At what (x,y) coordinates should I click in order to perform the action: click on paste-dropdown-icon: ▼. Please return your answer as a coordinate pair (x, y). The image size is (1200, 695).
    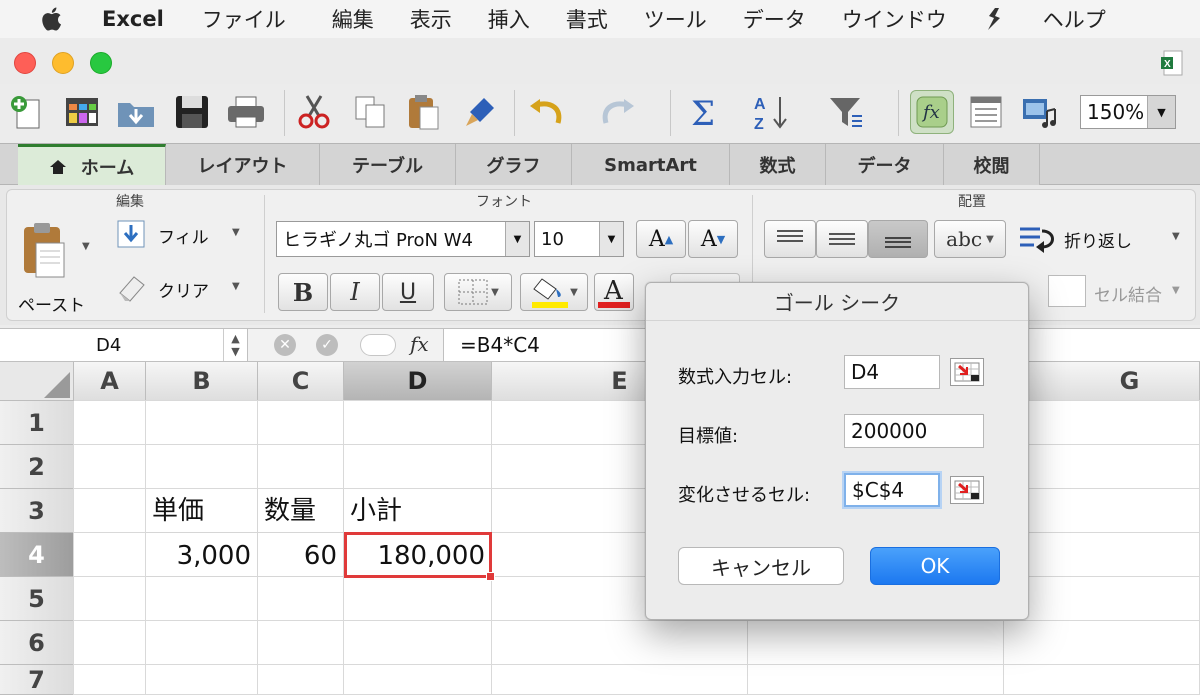
    Looking at the image, I should click on (86, 246).